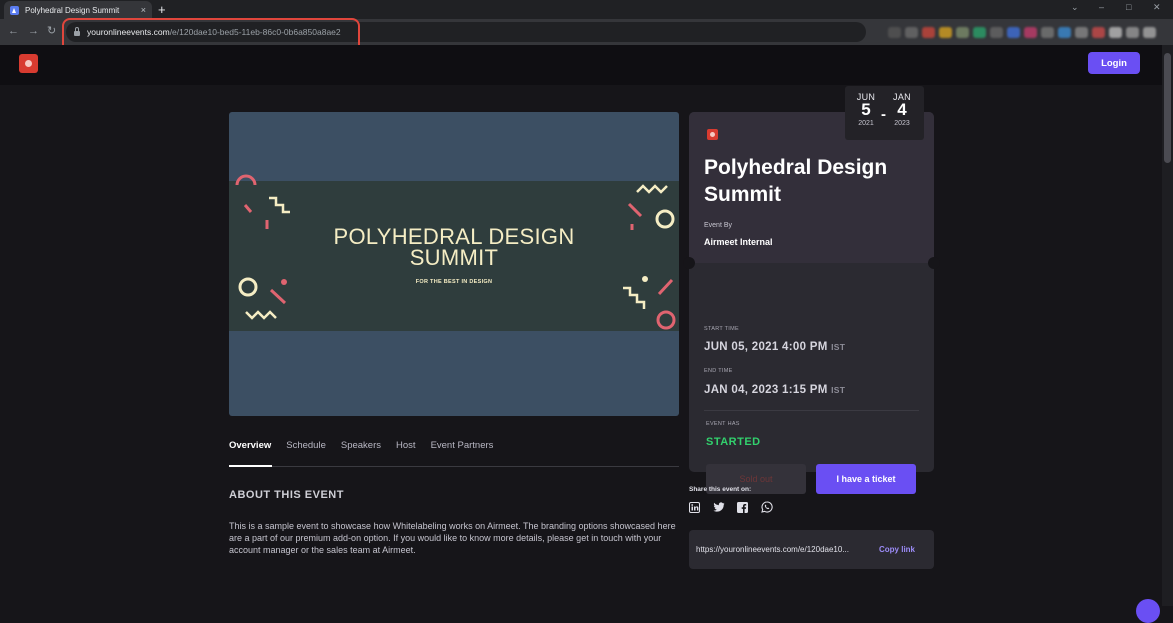 Image resolution: width=1173 pixels, height=623 pixels. I want to click on card-divider, so click(811, 410).